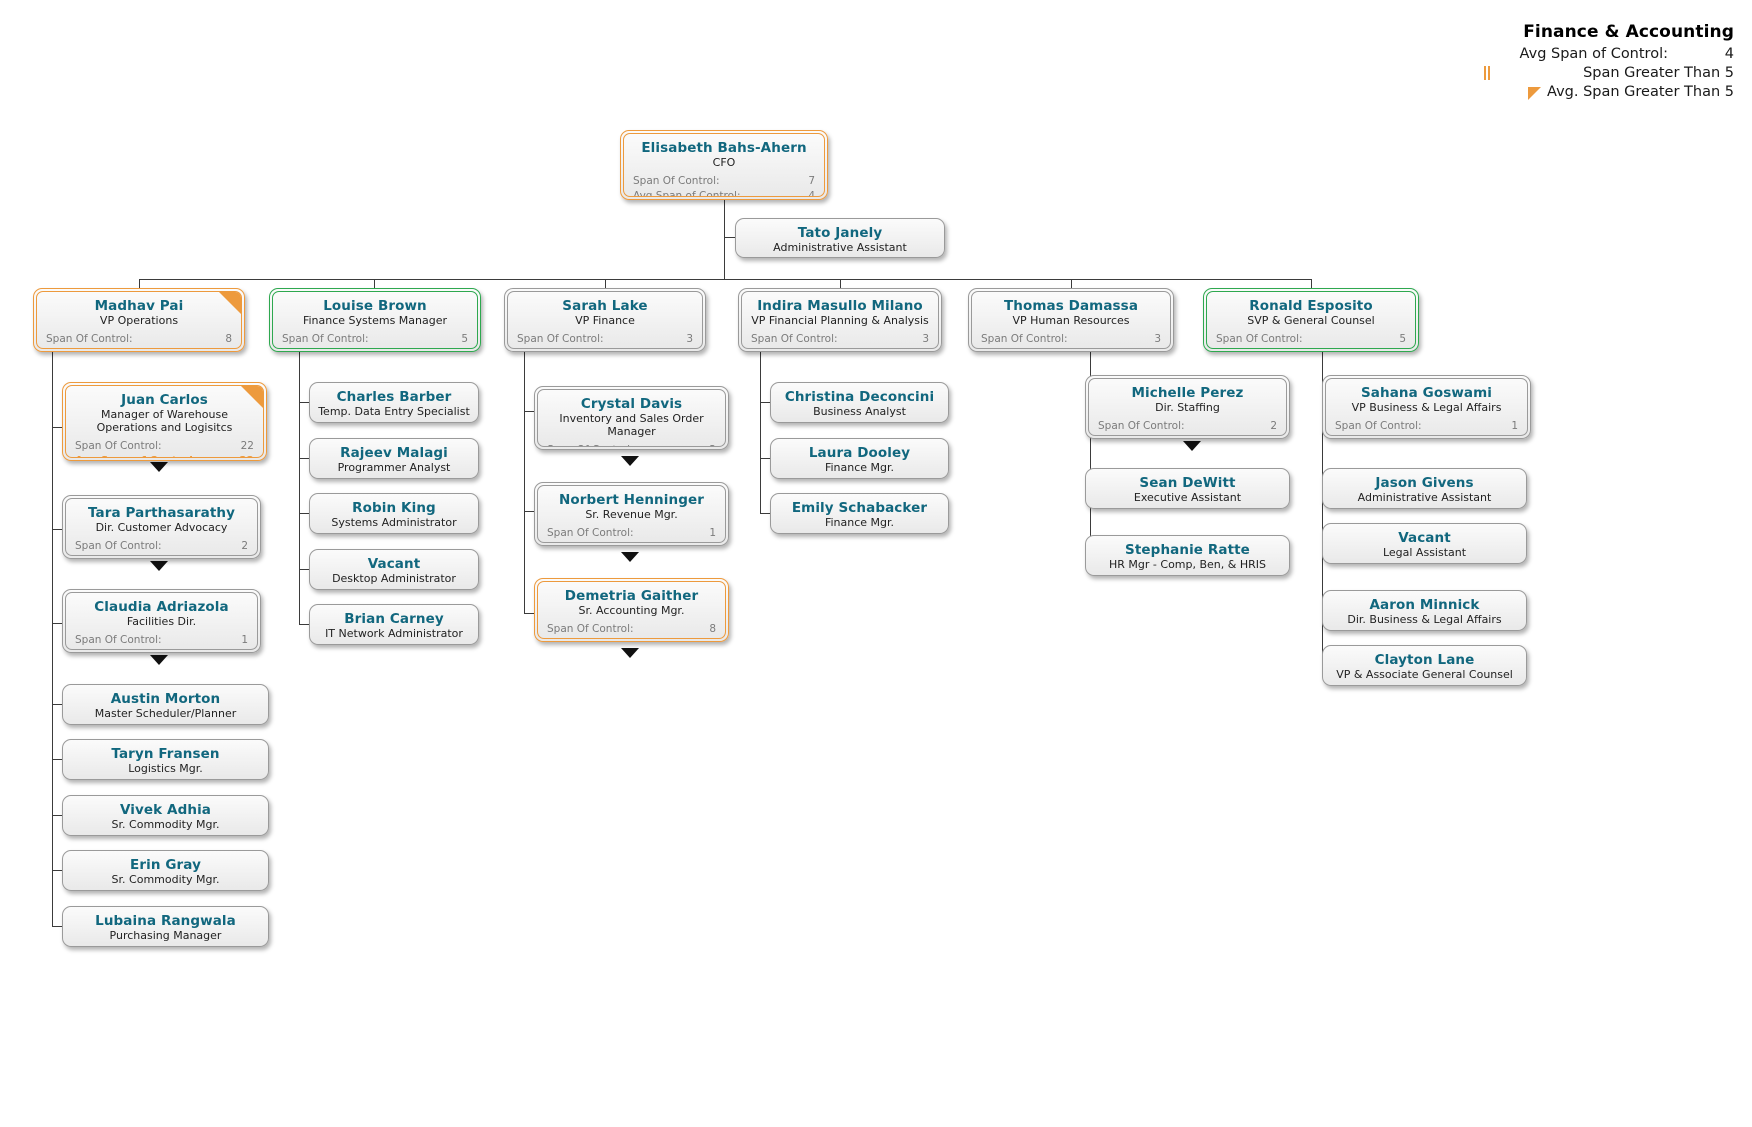 This screenshot has width=1752, height=1127. I want to click on node-title: SVP & General Counsel, so click(1311, 321).